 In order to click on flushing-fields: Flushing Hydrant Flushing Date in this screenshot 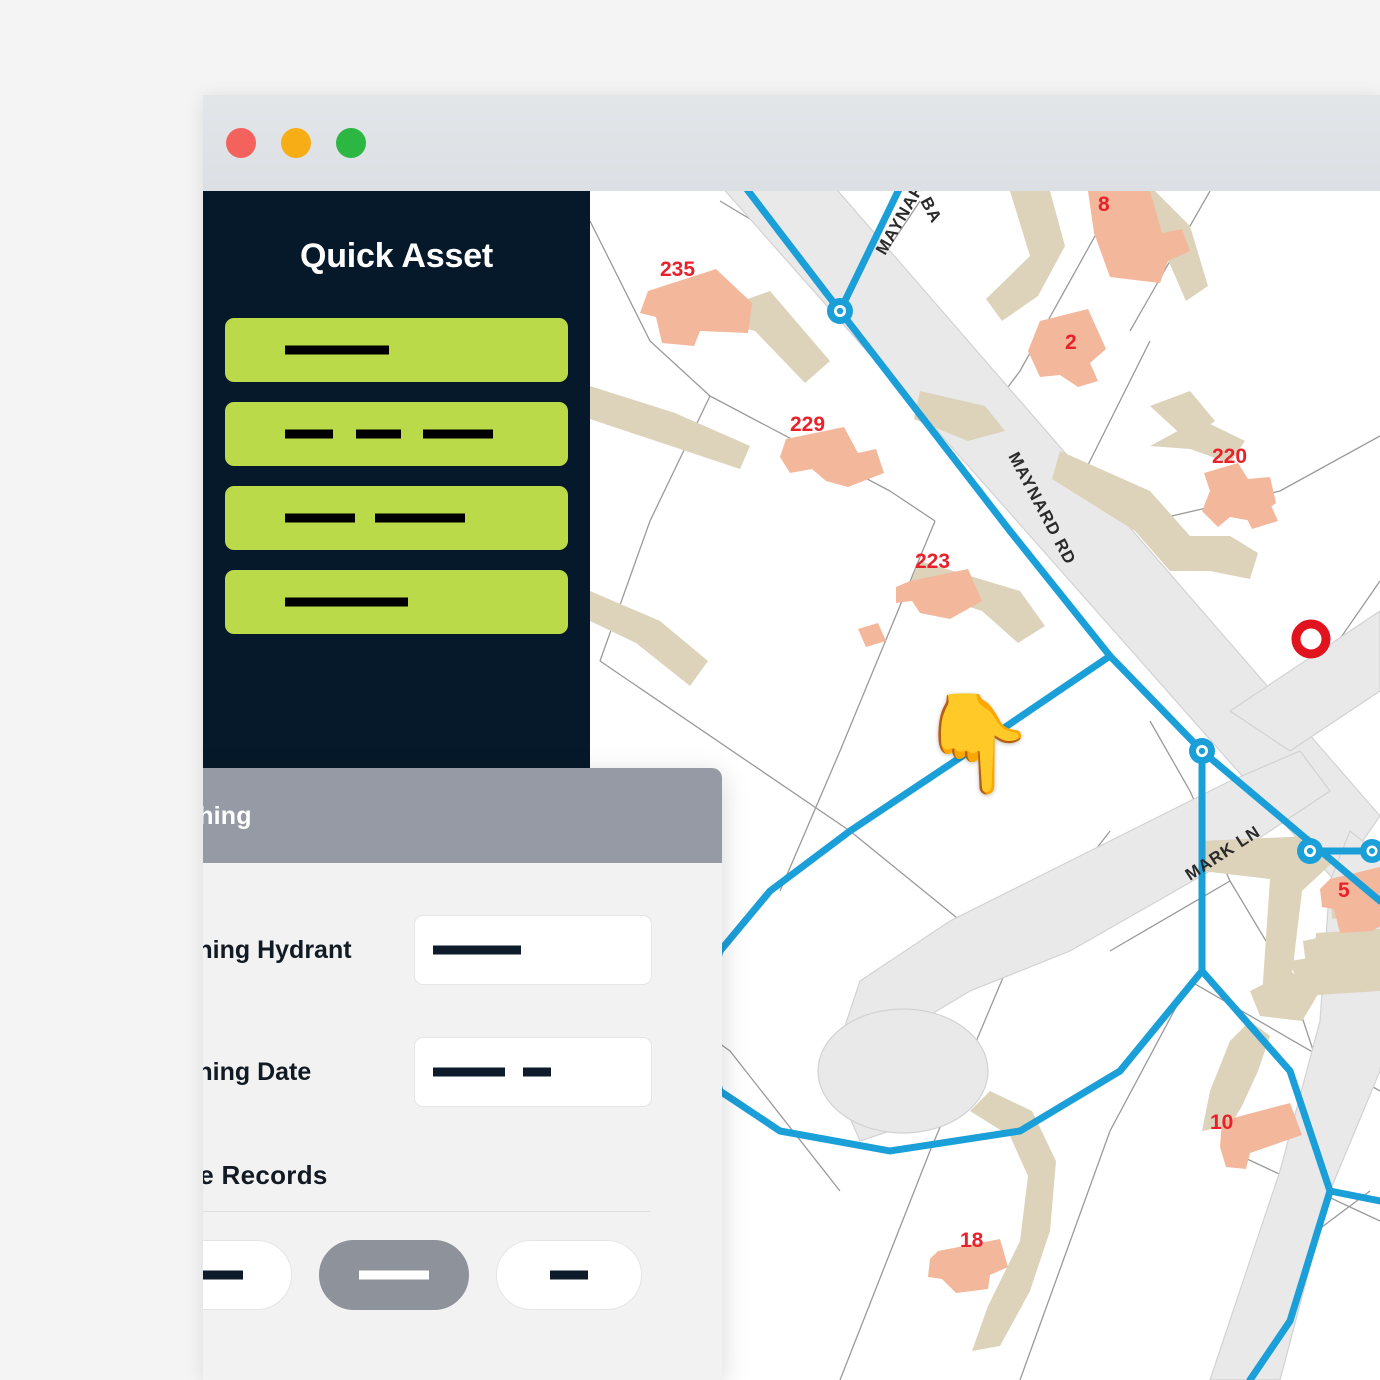, I will do `click(462, 1011)`.